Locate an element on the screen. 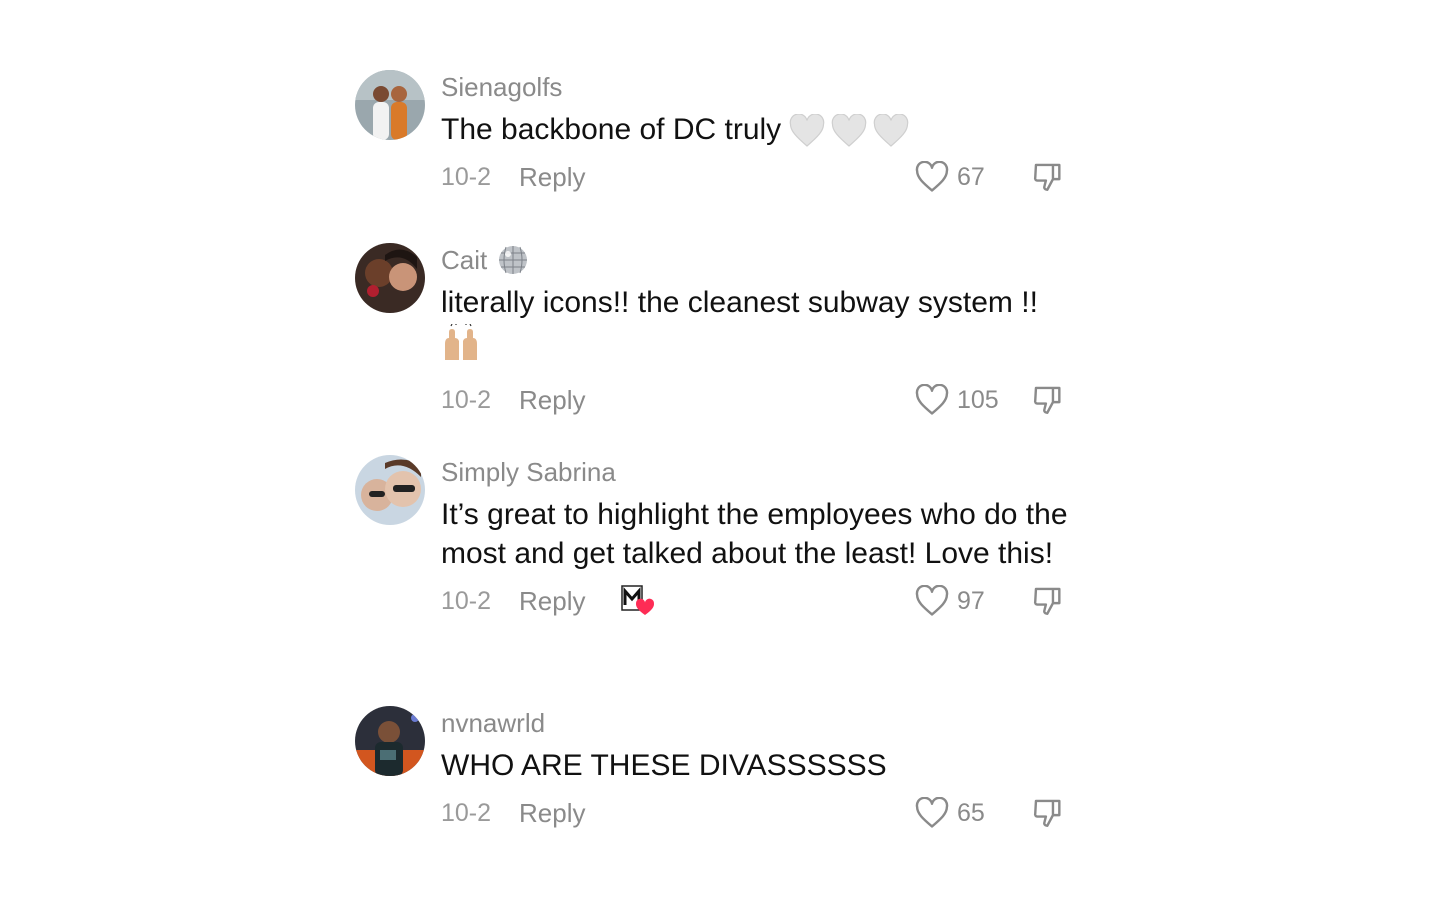 The height and width of the screenshot is (898, 1456). raising-hands-icon is located at coordinates (758, 347).